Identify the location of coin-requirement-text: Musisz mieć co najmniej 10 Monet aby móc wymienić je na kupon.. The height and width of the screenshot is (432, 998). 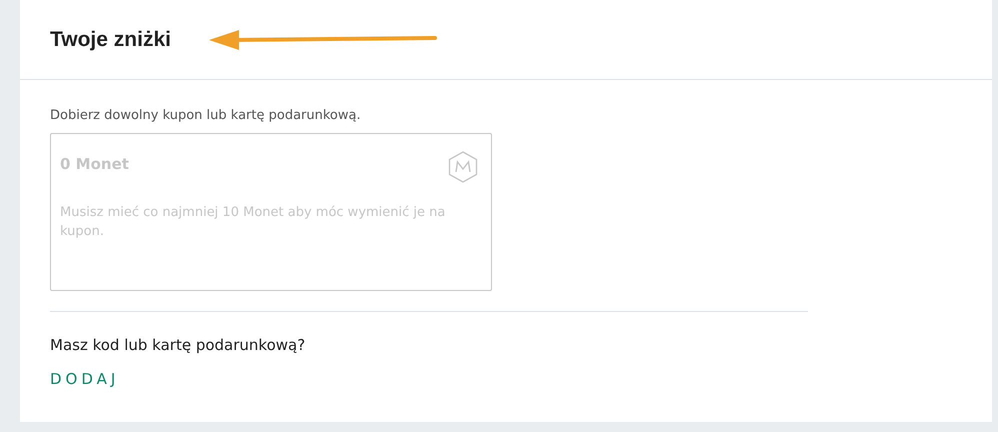
(253, 222).